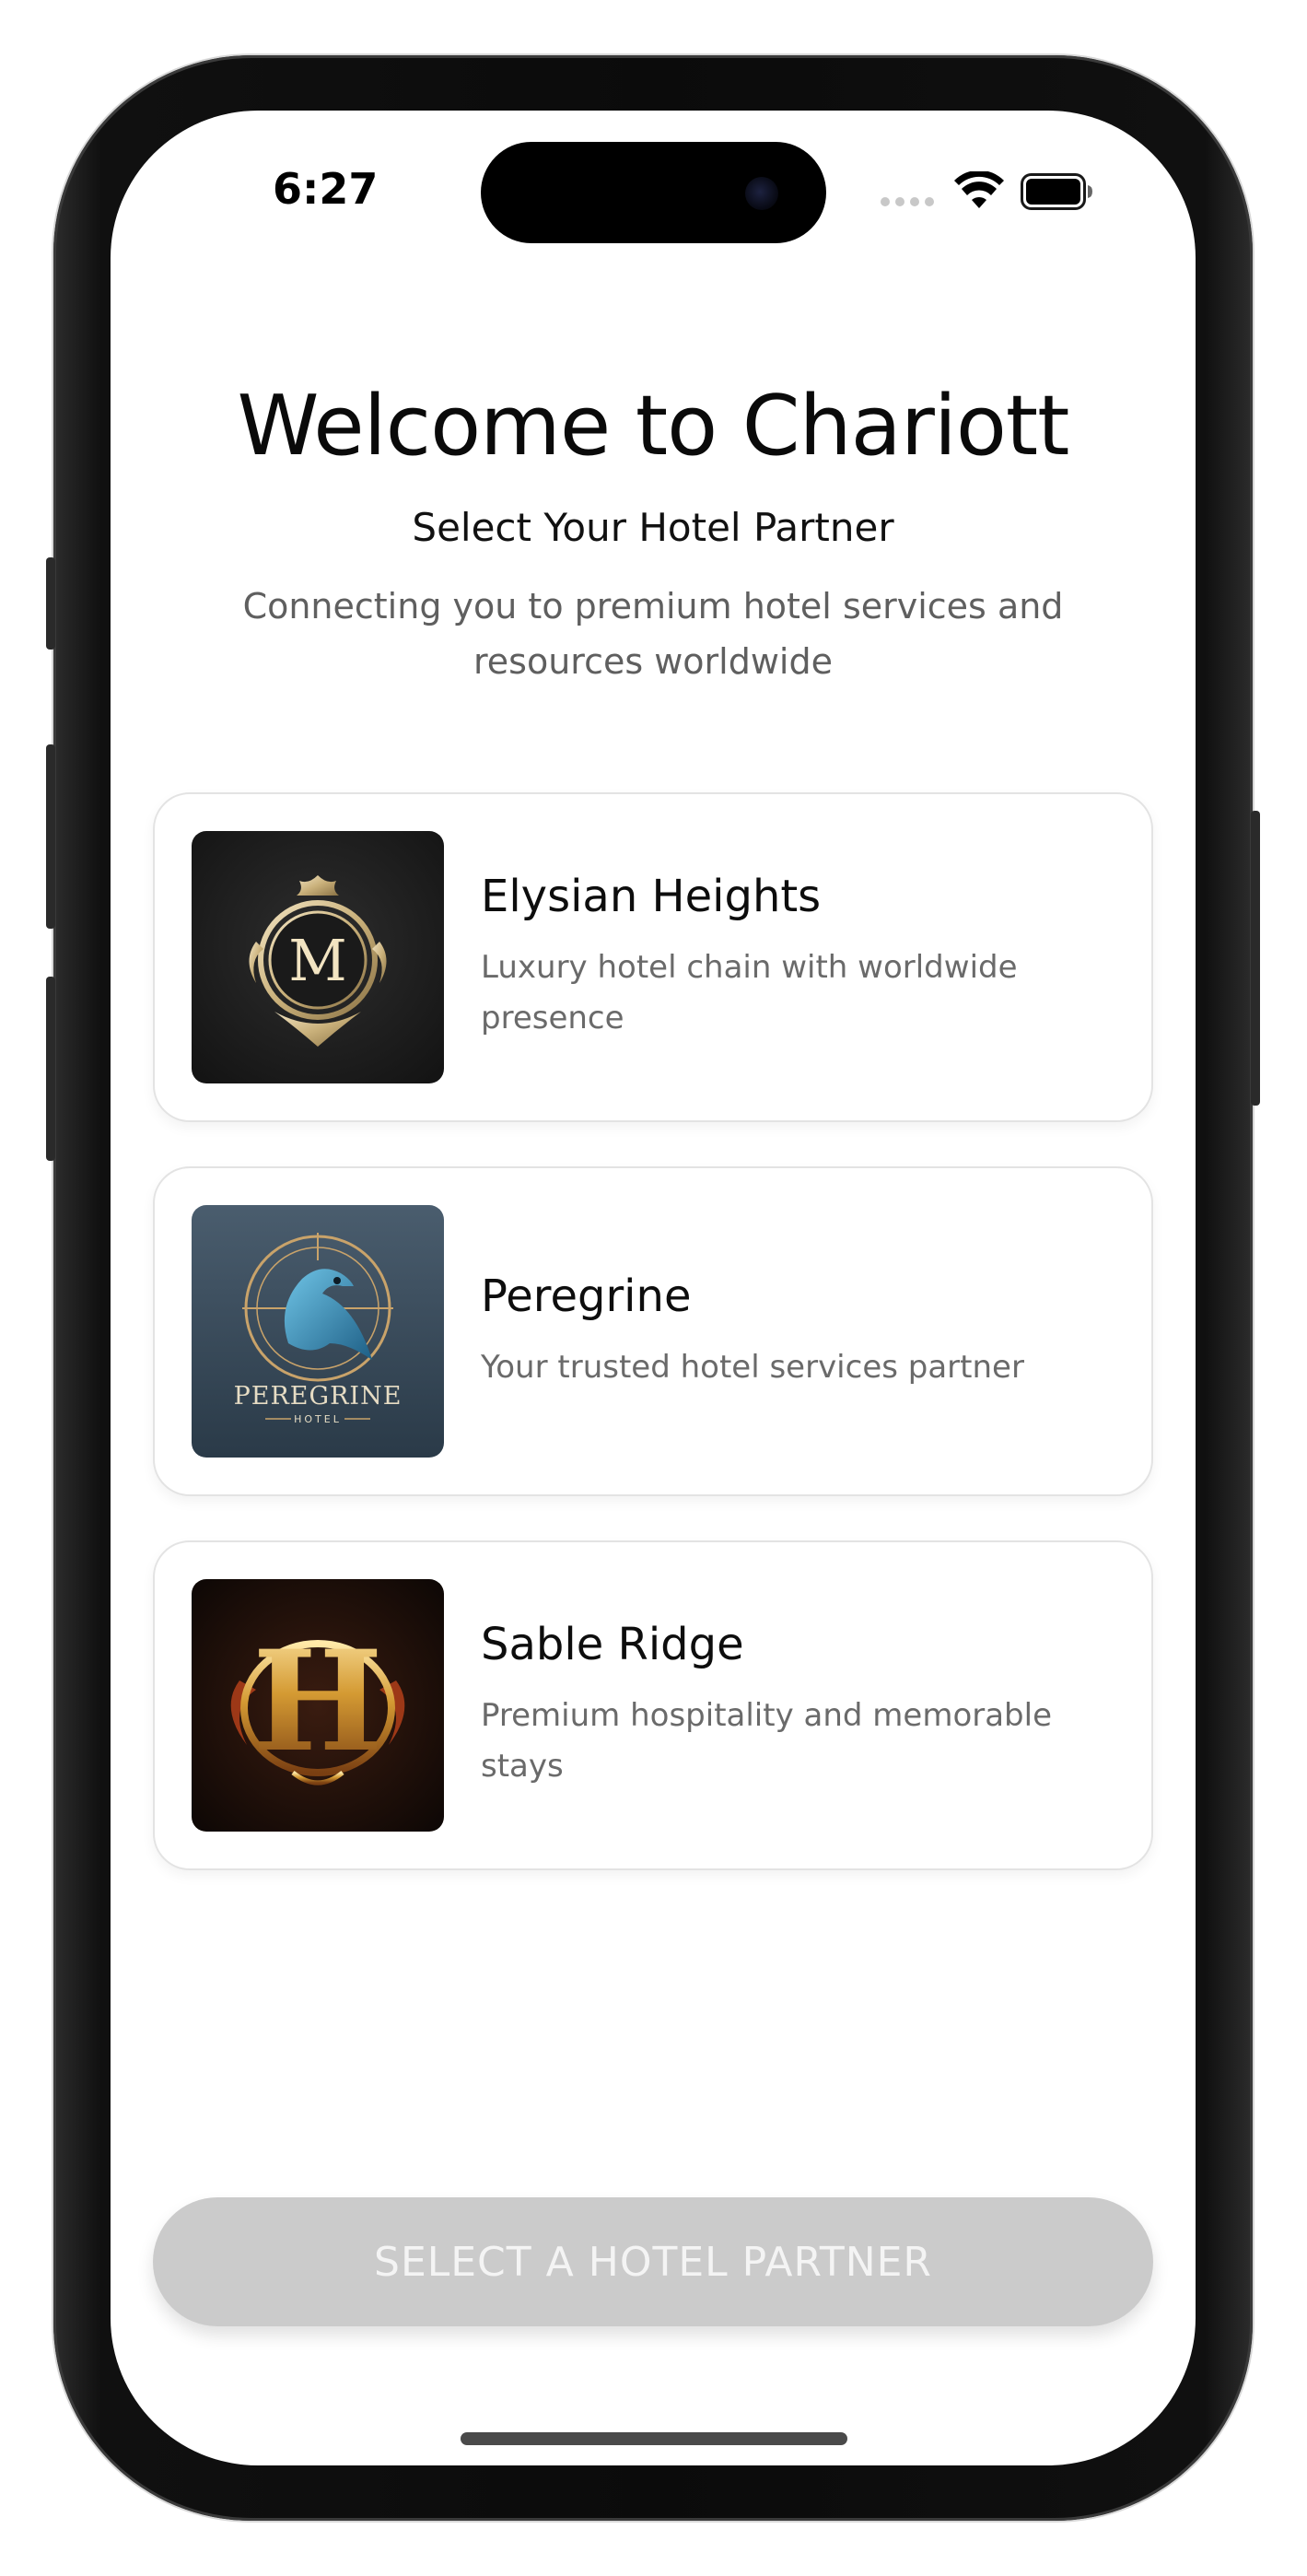  Describe the element at coordinates (653, 527) in the screenshot. I see `page-subtitle: Select Your Hotel Partner` at that location.